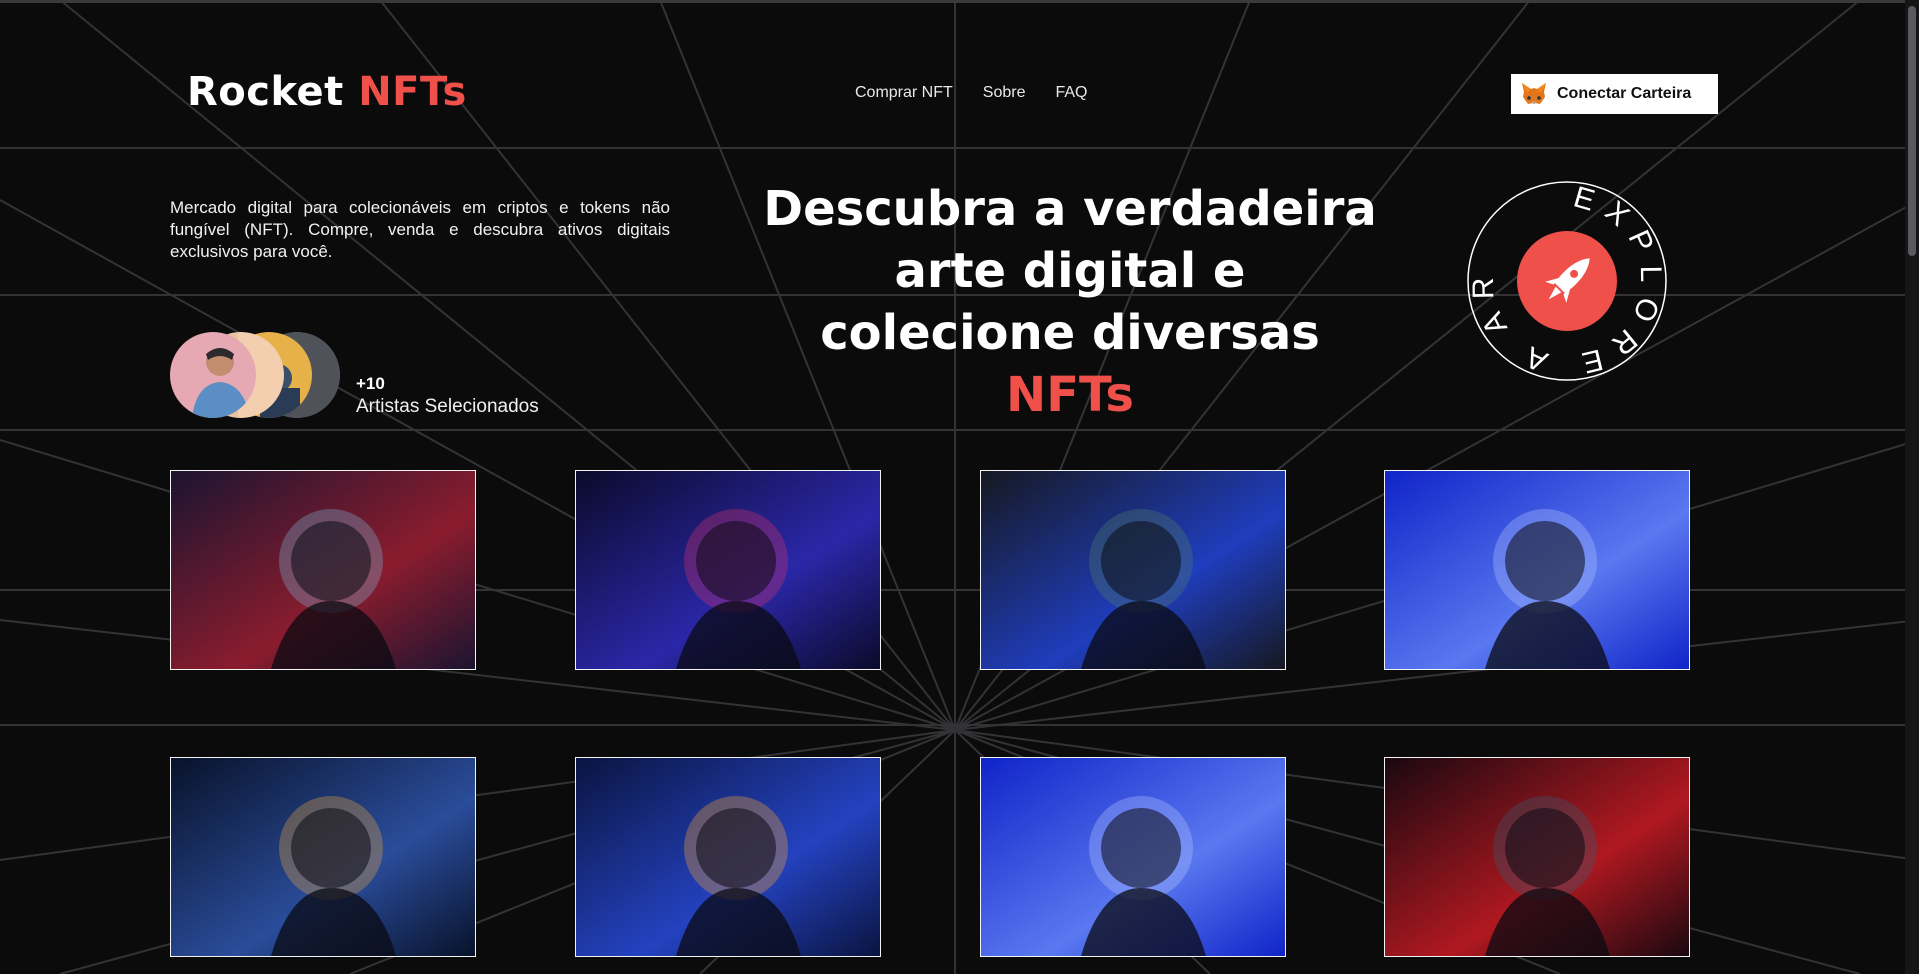 The image size is (1919, 974). Describe the element at coordinates (1567, 281) in the screenshot. I see `explore-art-badge: EXPLORE A ARTE` at that location.